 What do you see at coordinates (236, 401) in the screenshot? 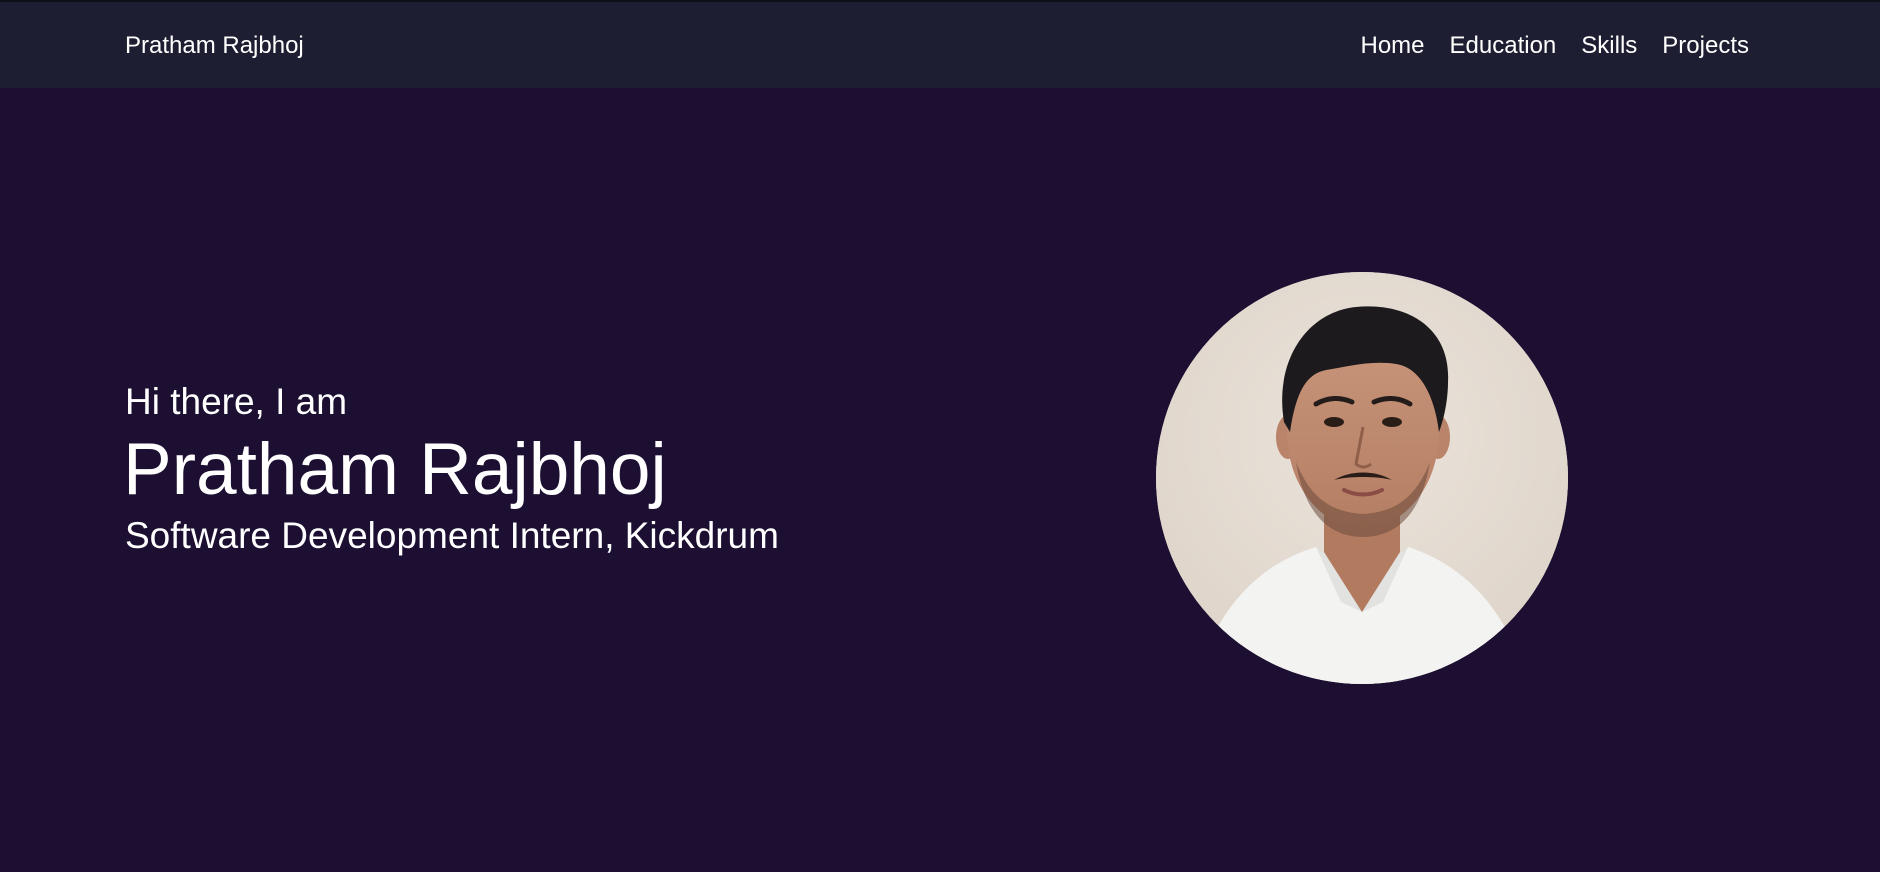
I see `hero-greeting: Hi there, I am` at bounding box center [236, 401].